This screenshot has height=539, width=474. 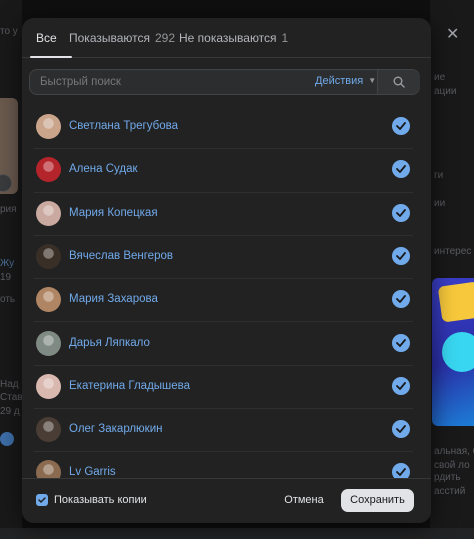 What do you see at coordinates (115, 429) in the screenshot?
I see `friend-name: Олег Закарлюкин` at bounding box center [115, 429].